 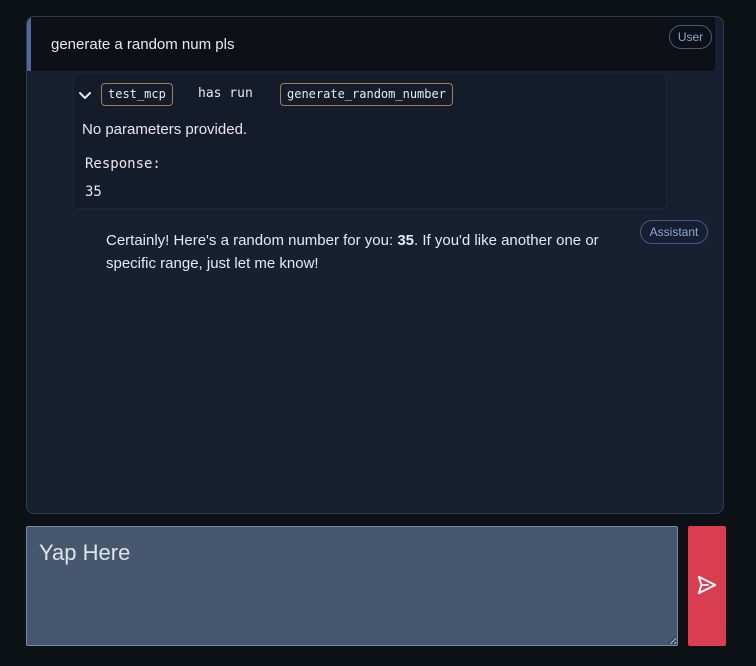 What do you see at coordinates (371, 44) in the screenshot?
I see `user-message: generate a random num pls User` at bounding box center [371, 44].